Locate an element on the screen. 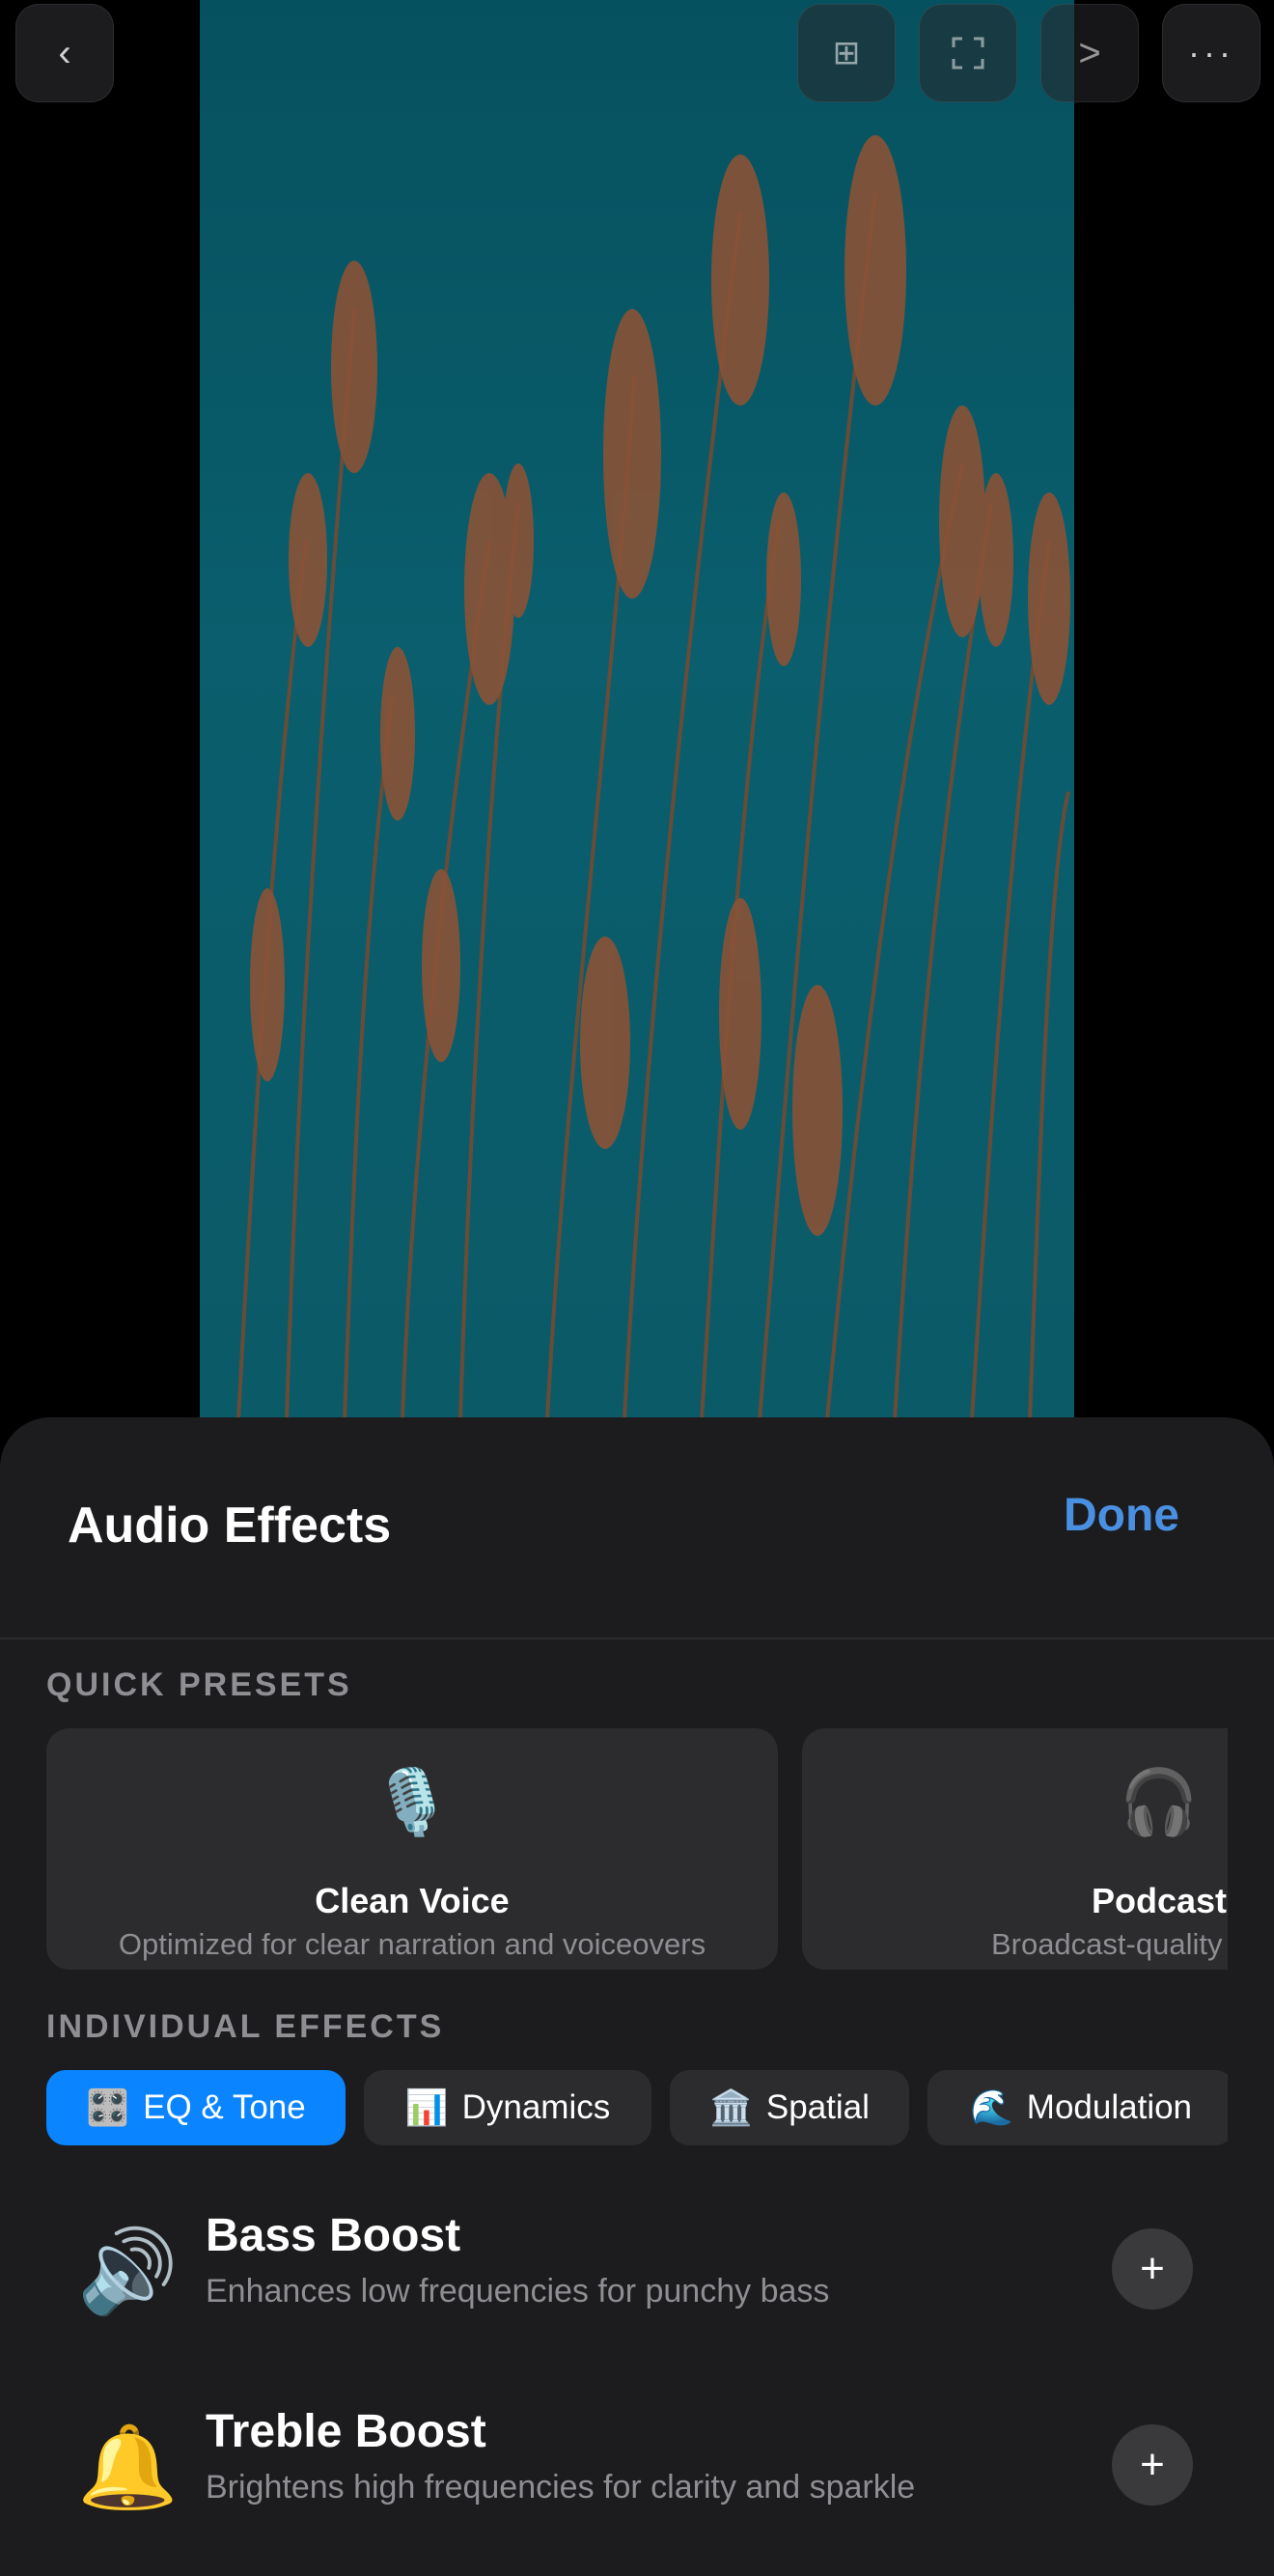 The image size is (1274, 2576). next-label: > is located at coordinates (1089, 53).